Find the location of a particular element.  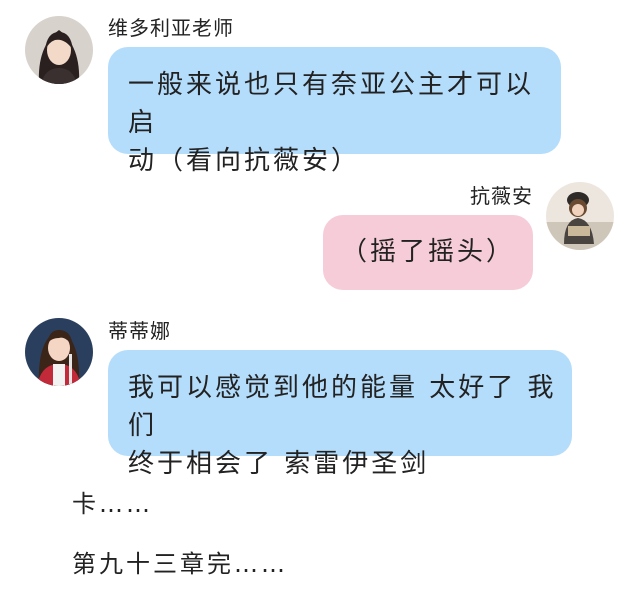

message-line: （摇了摇头） is located at coordinates (427, 252).